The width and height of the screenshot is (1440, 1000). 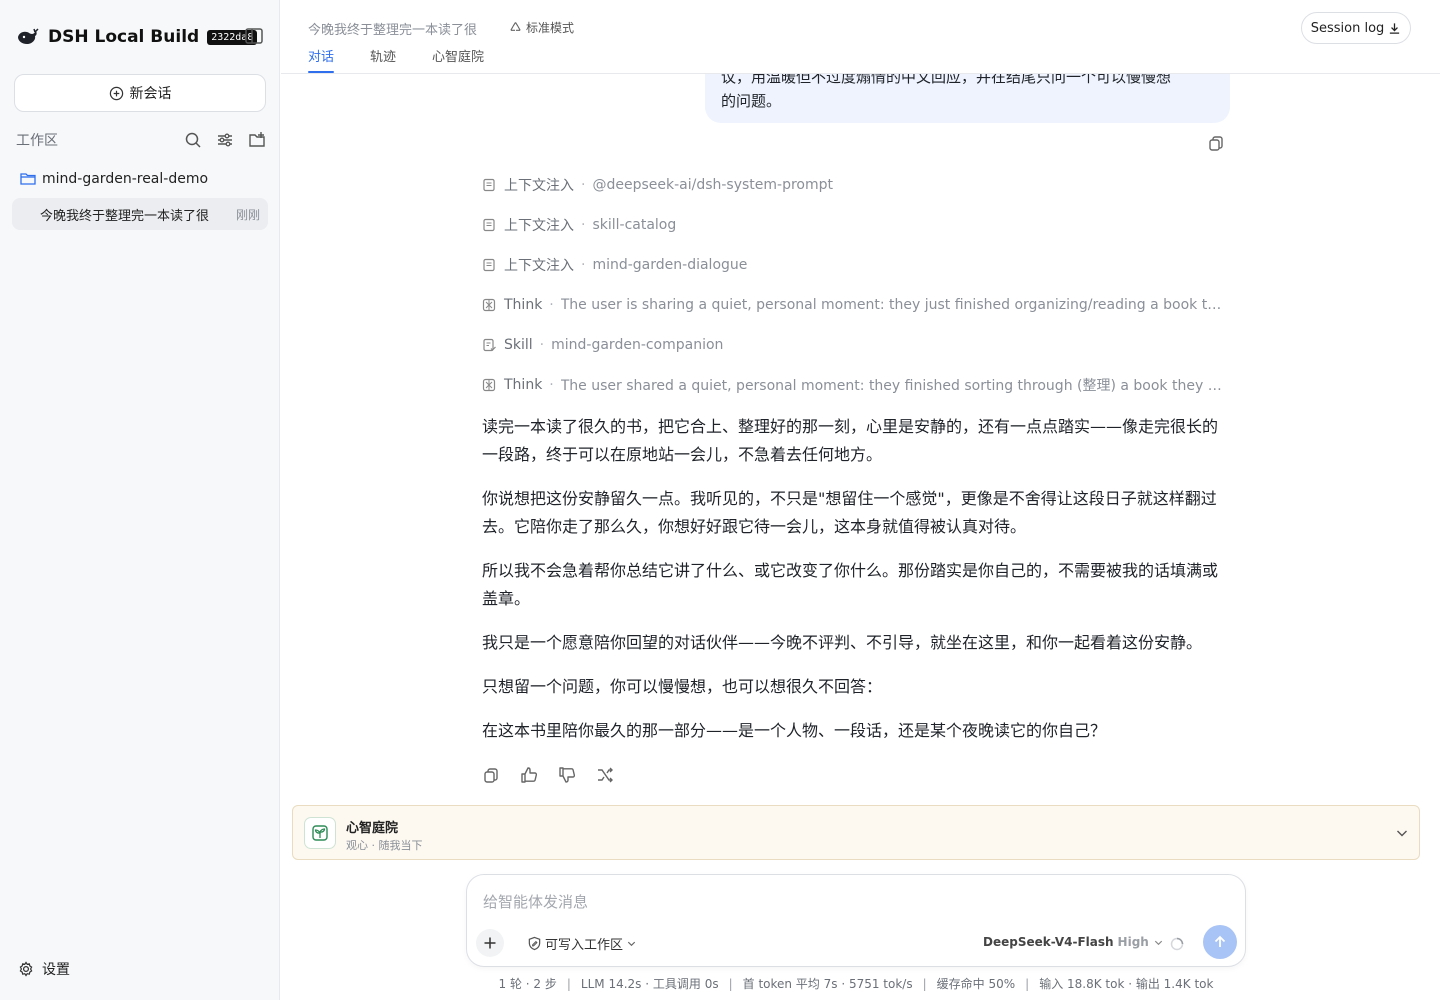 I want to click on new-chat-button: 新会话, so click(x=140, y=93).